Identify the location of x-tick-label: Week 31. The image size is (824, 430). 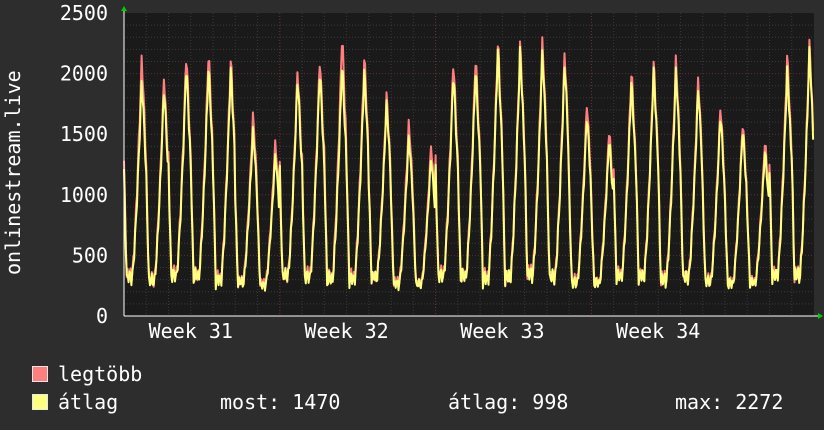
(191, 331).